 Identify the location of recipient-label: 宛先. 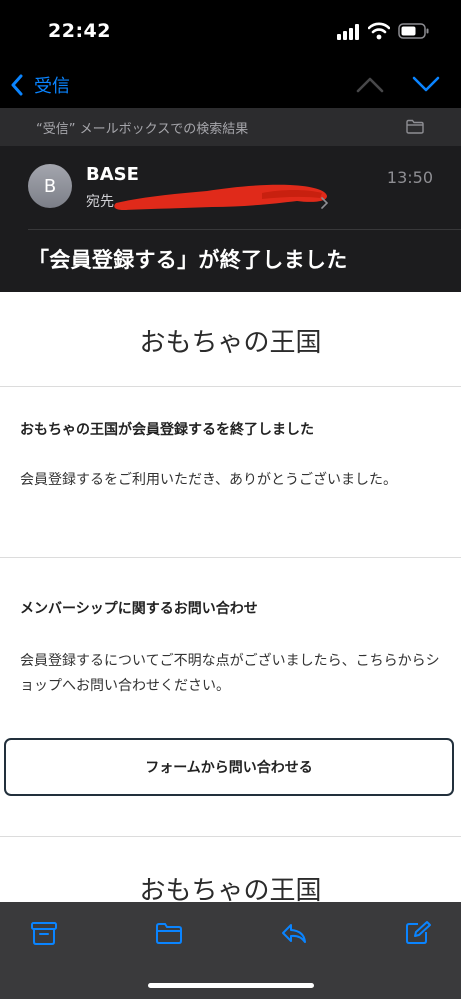
(100, 202).